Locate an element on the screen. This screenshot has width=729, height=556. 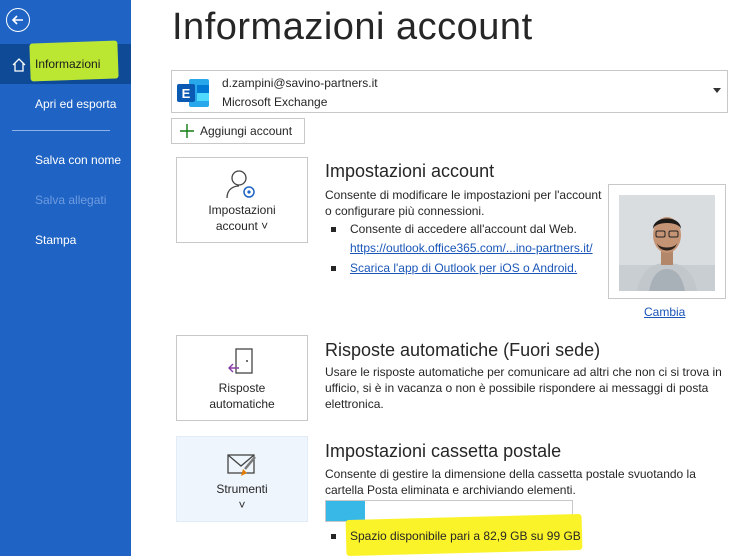
sidebar-item-label: Apri ed esporta is located at coordinates (76, 104).